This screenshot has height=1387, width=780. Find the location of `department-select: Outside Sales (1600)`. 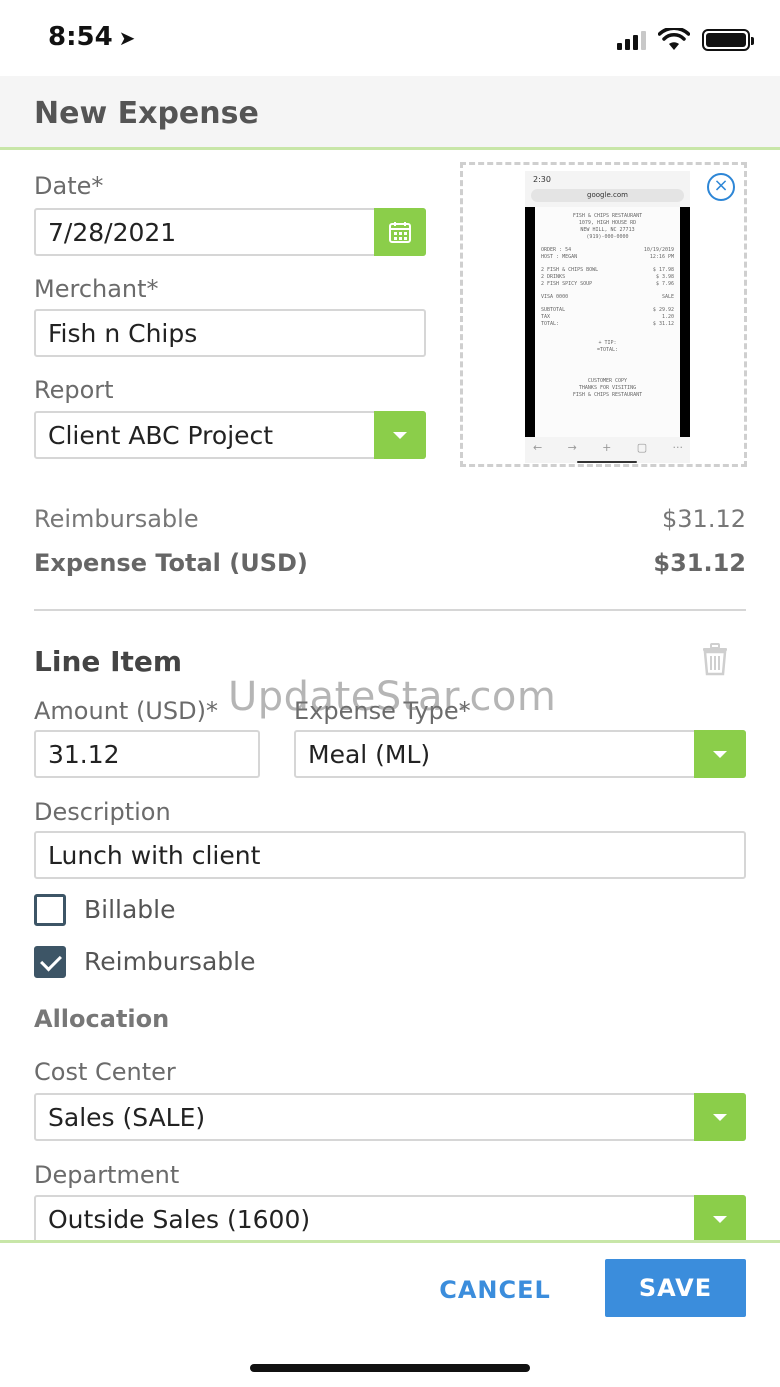

department-select: Outside Sales (1600) is located at coordinates (390, 1219).